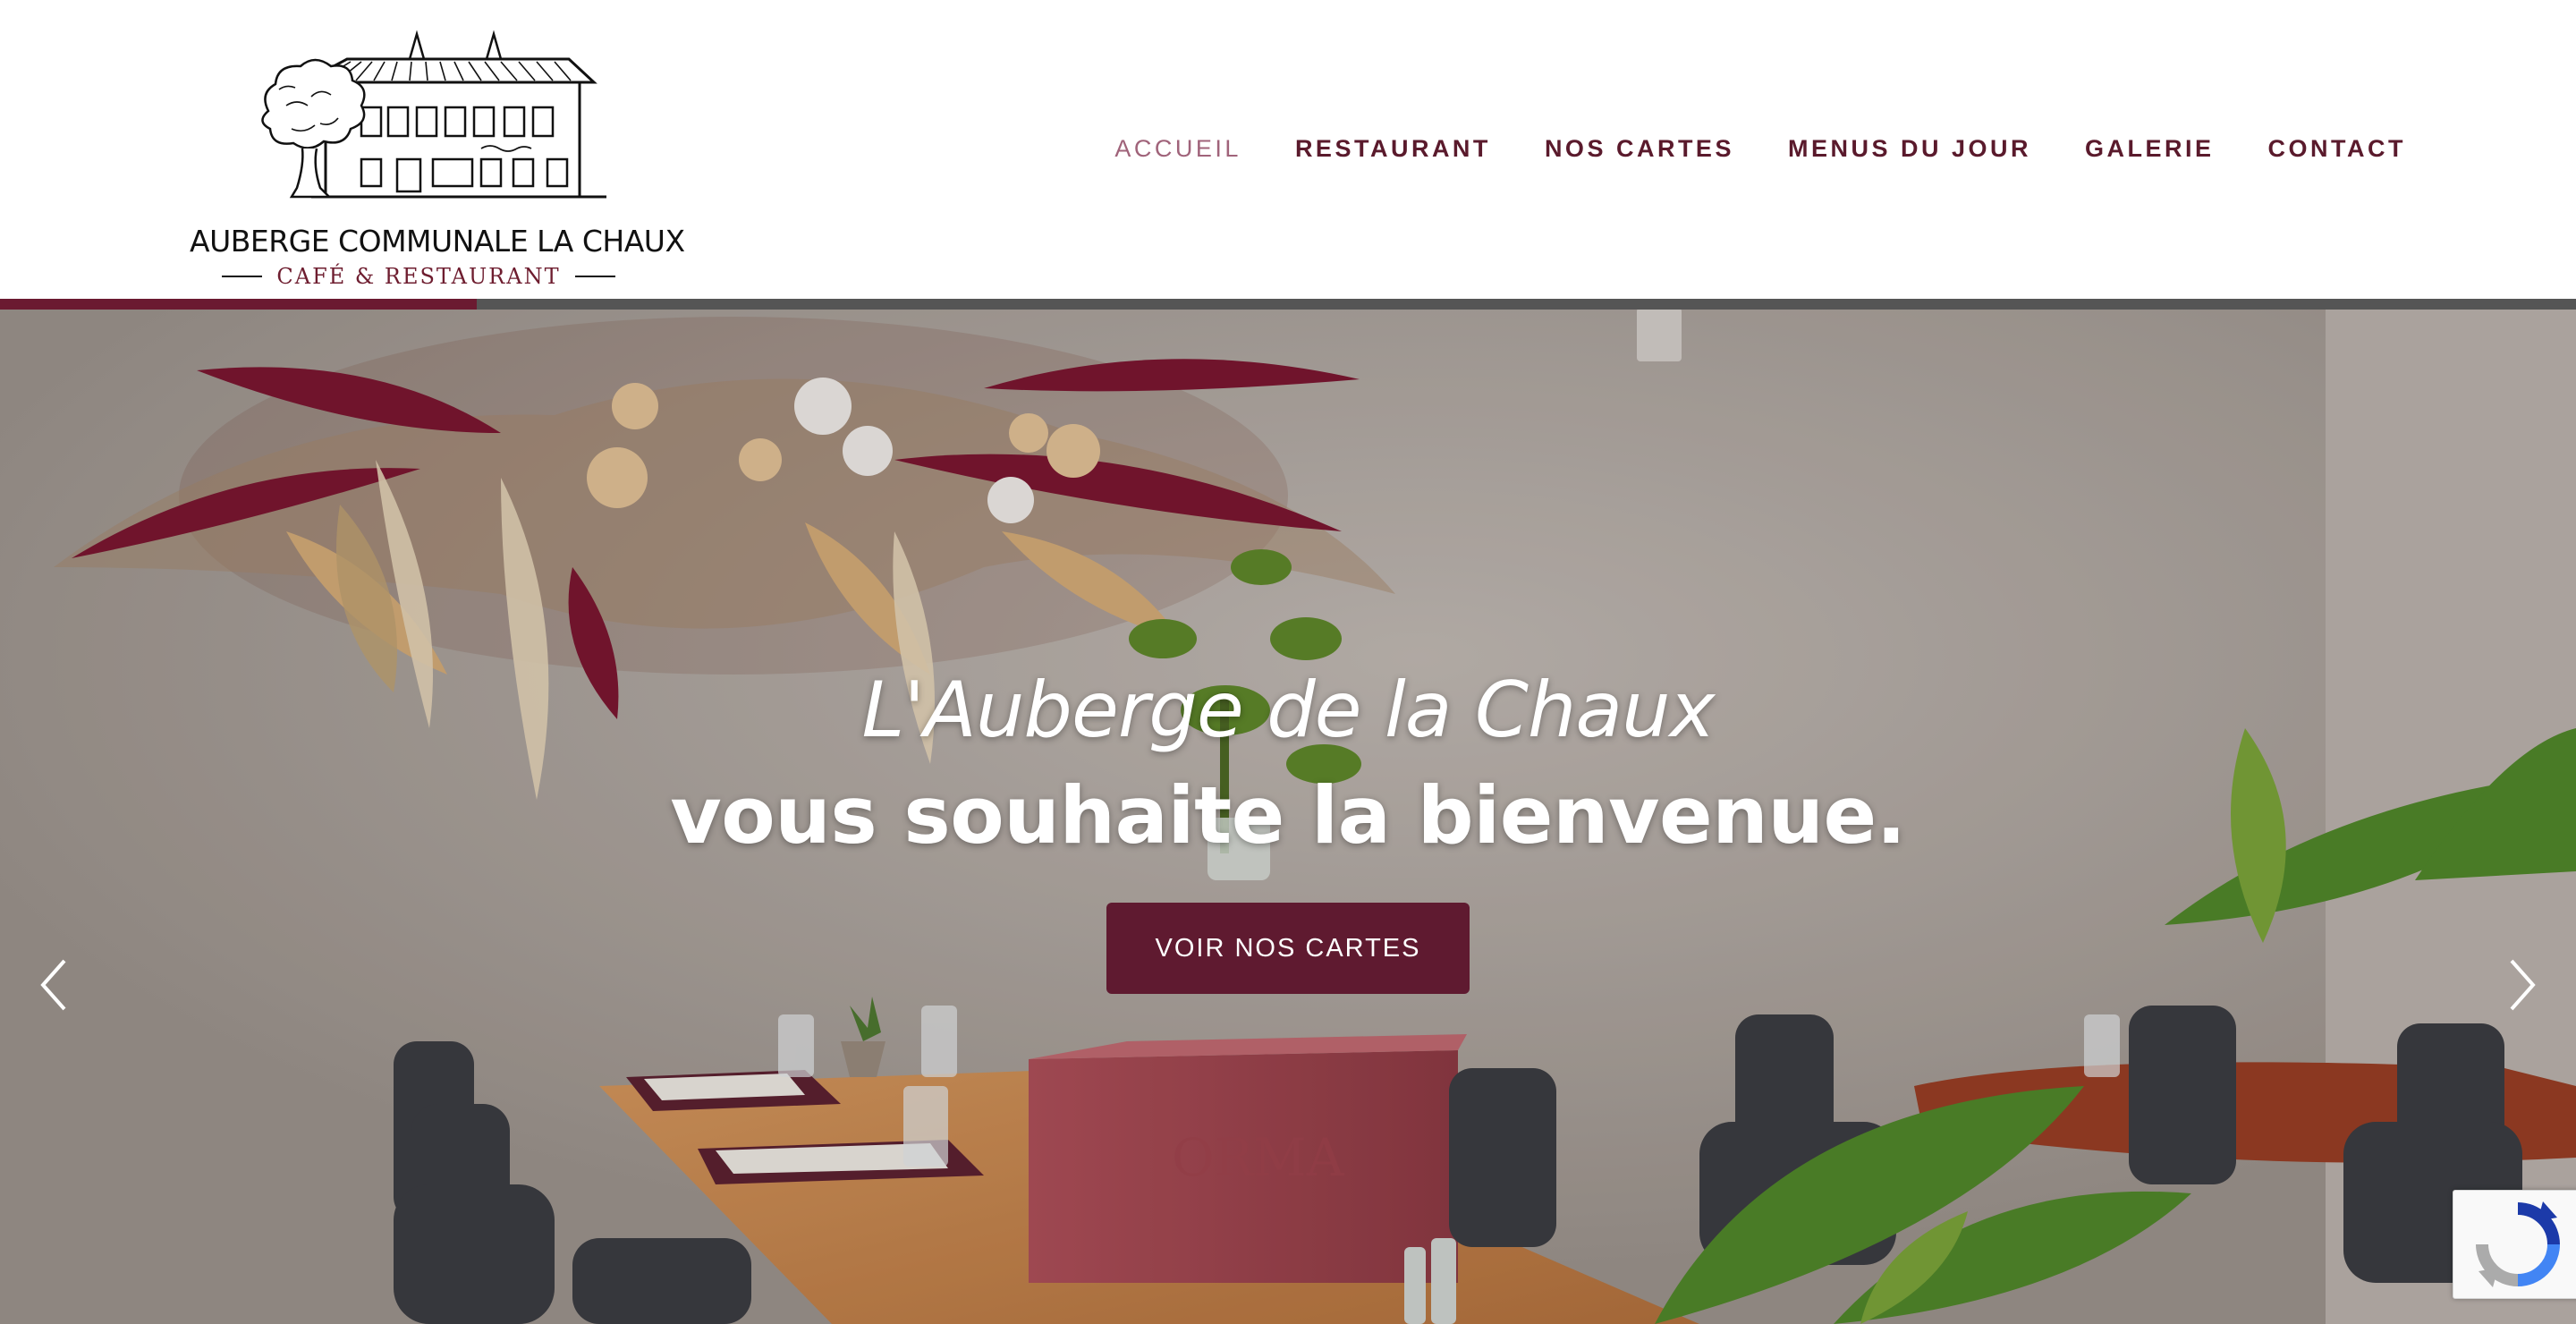 The height and width of the screenshot is (1324, 2576). I want to click on slider-prev-button, so click(53, 985).